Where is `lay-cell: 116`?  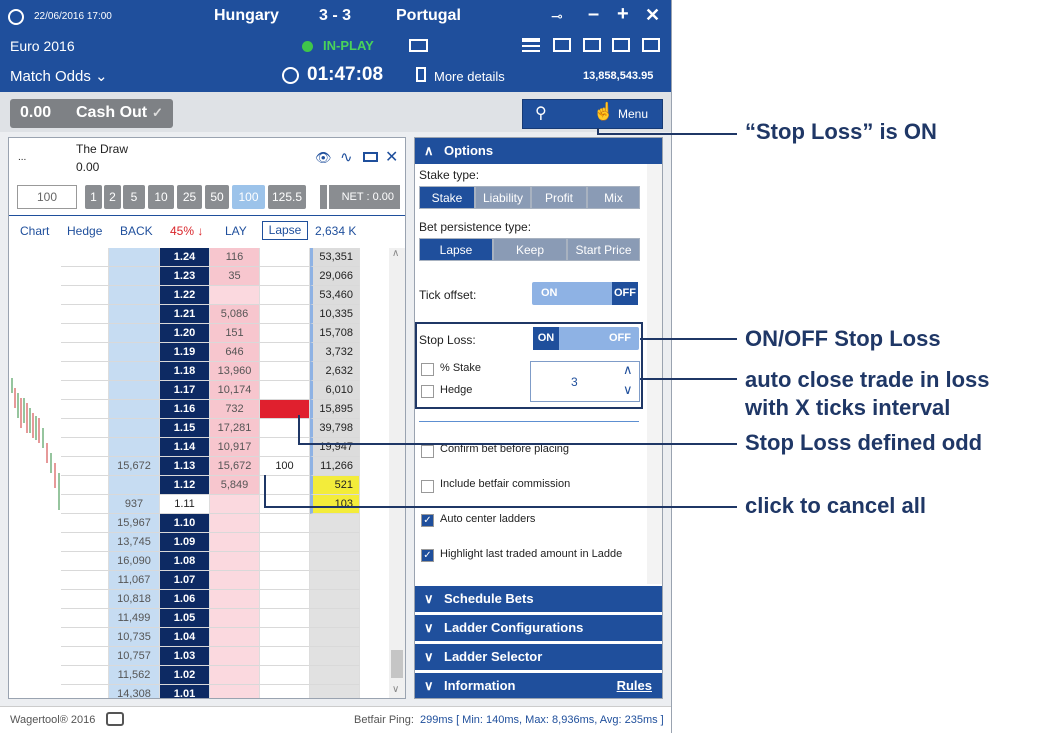
lay-cell: 116 is located at coordinates (235, 257).